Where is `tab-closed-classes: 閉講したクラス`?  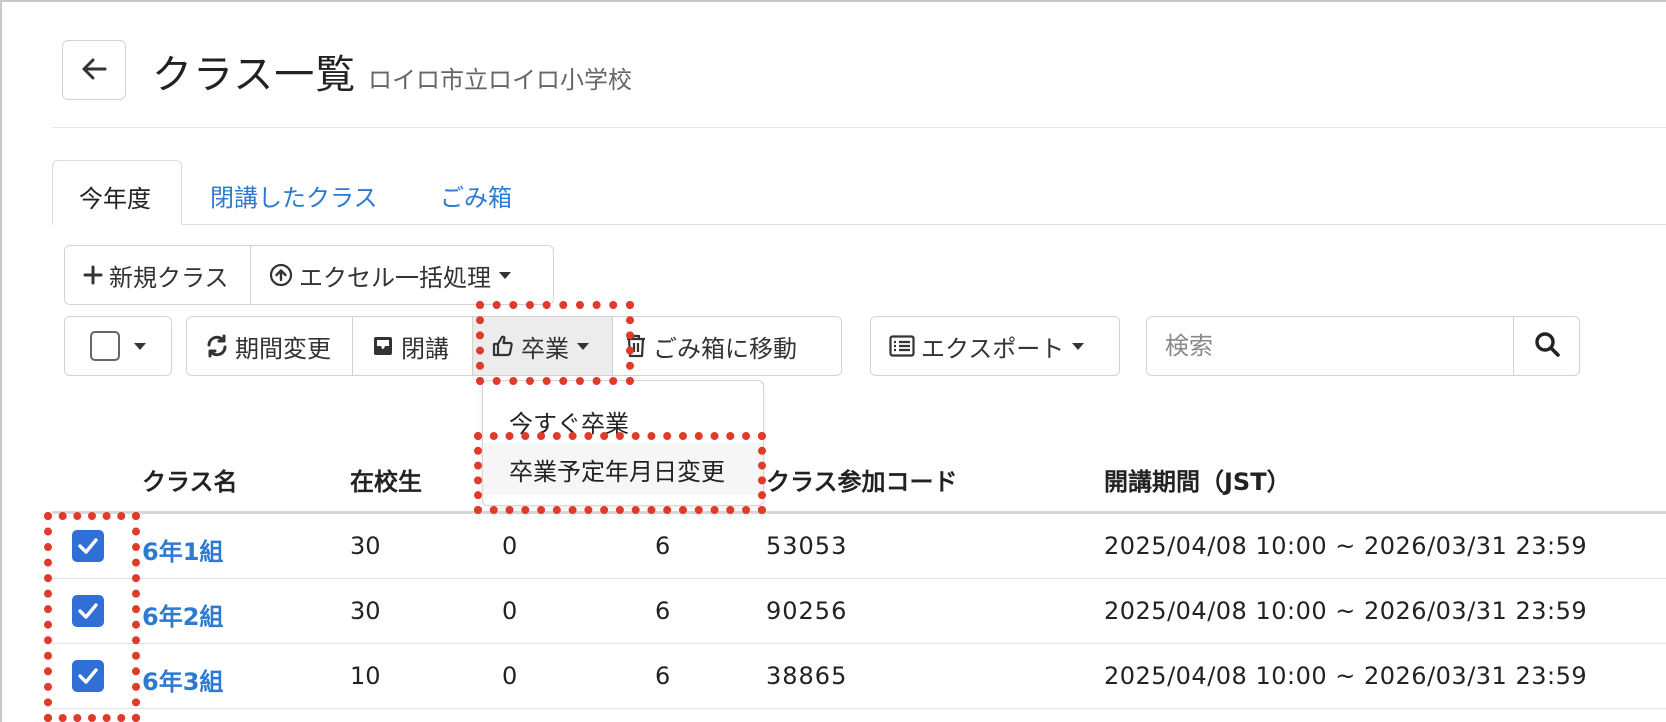 tab-closed-classes: 閉講したクラス is located at coordinates (294, 192).